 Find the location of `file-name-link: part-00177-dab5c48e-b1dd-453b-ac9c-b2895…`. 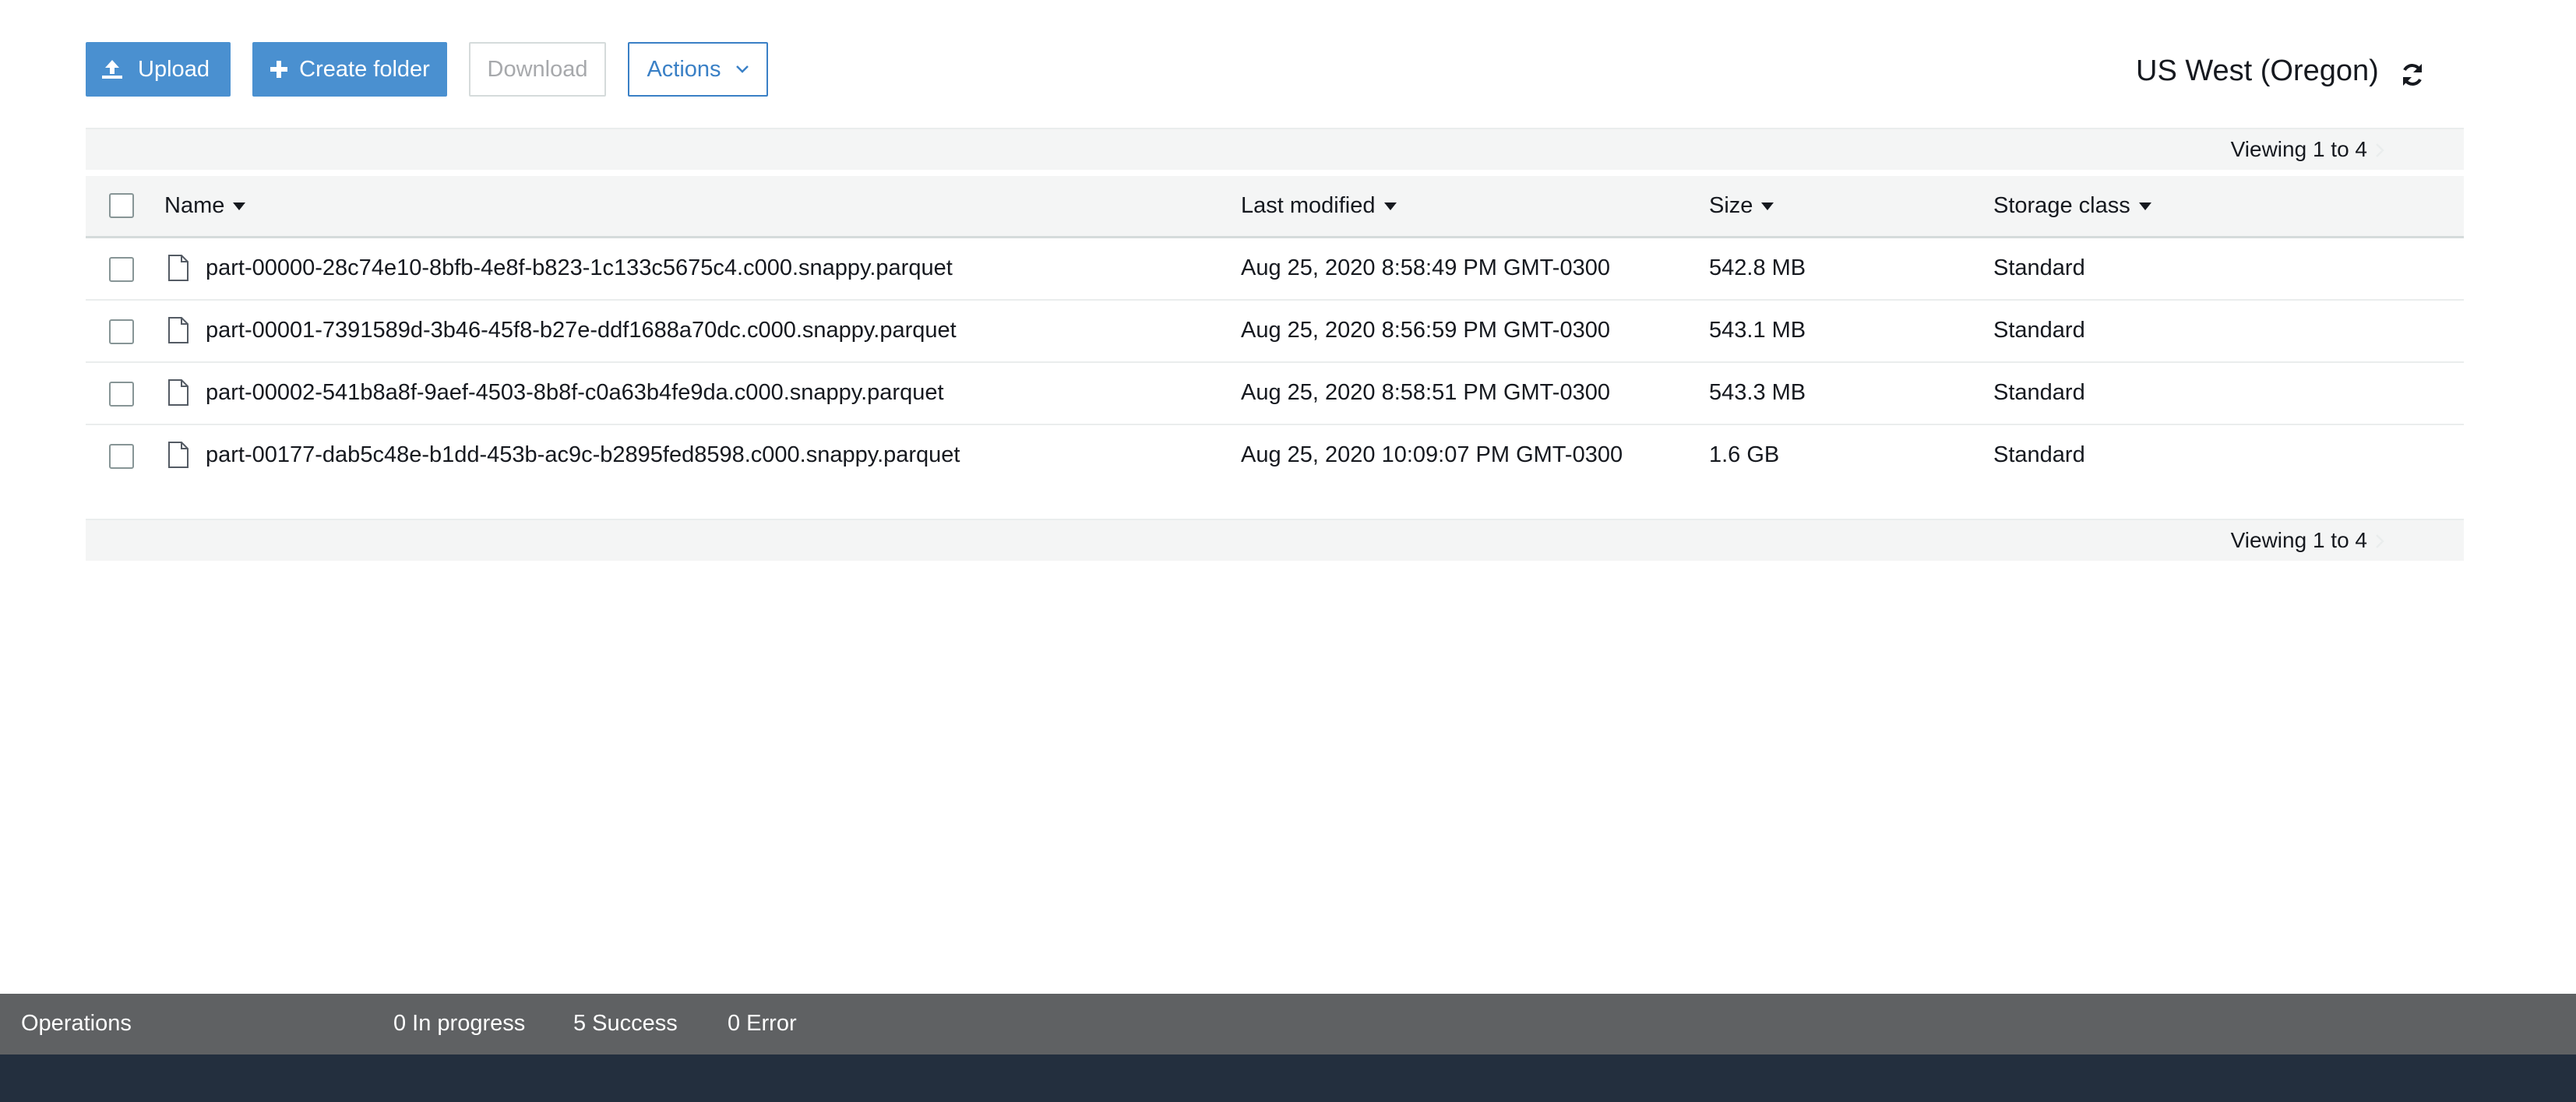

file-name-link: part-00177-dab5c48e-b1dd-453b-ac9c-b2895… is located at coordinates (583, 455).